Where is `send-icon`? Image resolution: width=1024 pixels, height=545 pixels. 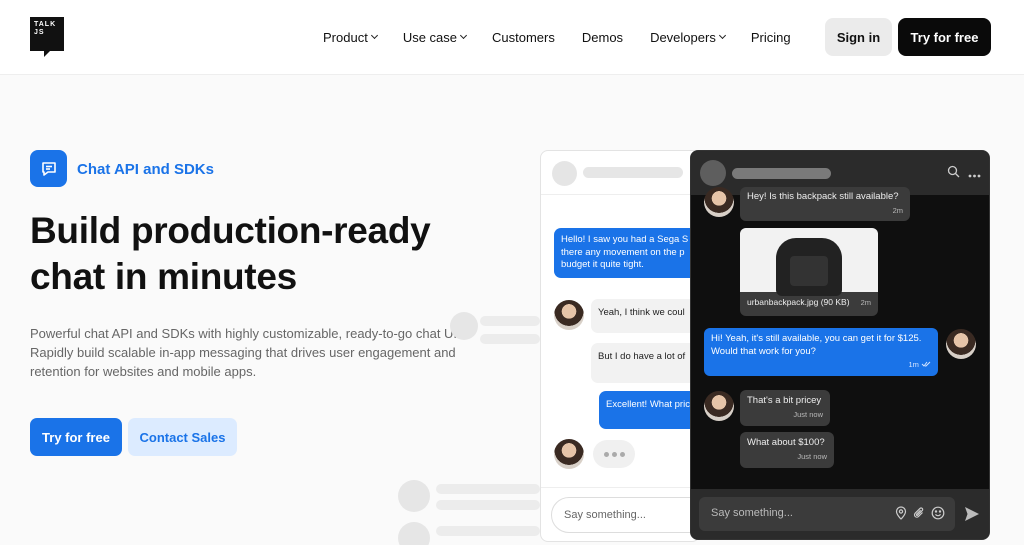
send-icon is located at coordinates (972, 516).